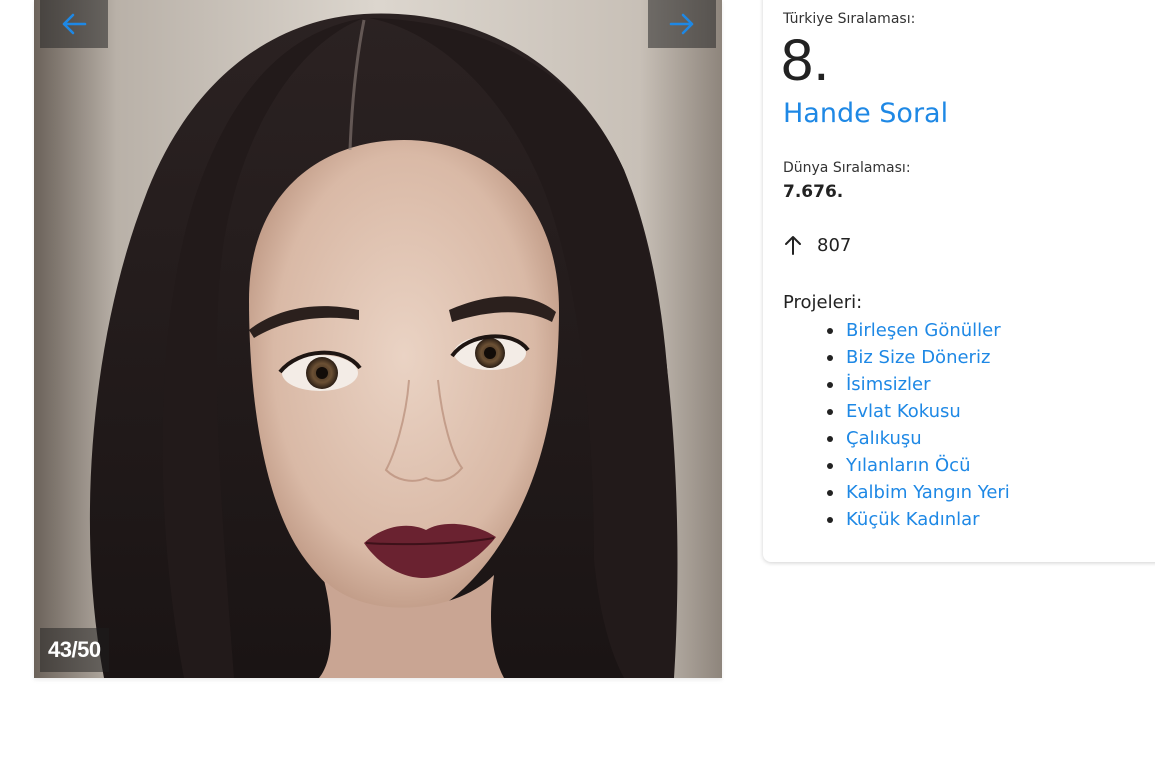  What do you see at coordinates (847, 168) in the screenshot?
I see `world-rank-label: Dünya Sıralaması:` at bounding box center [847, 168].